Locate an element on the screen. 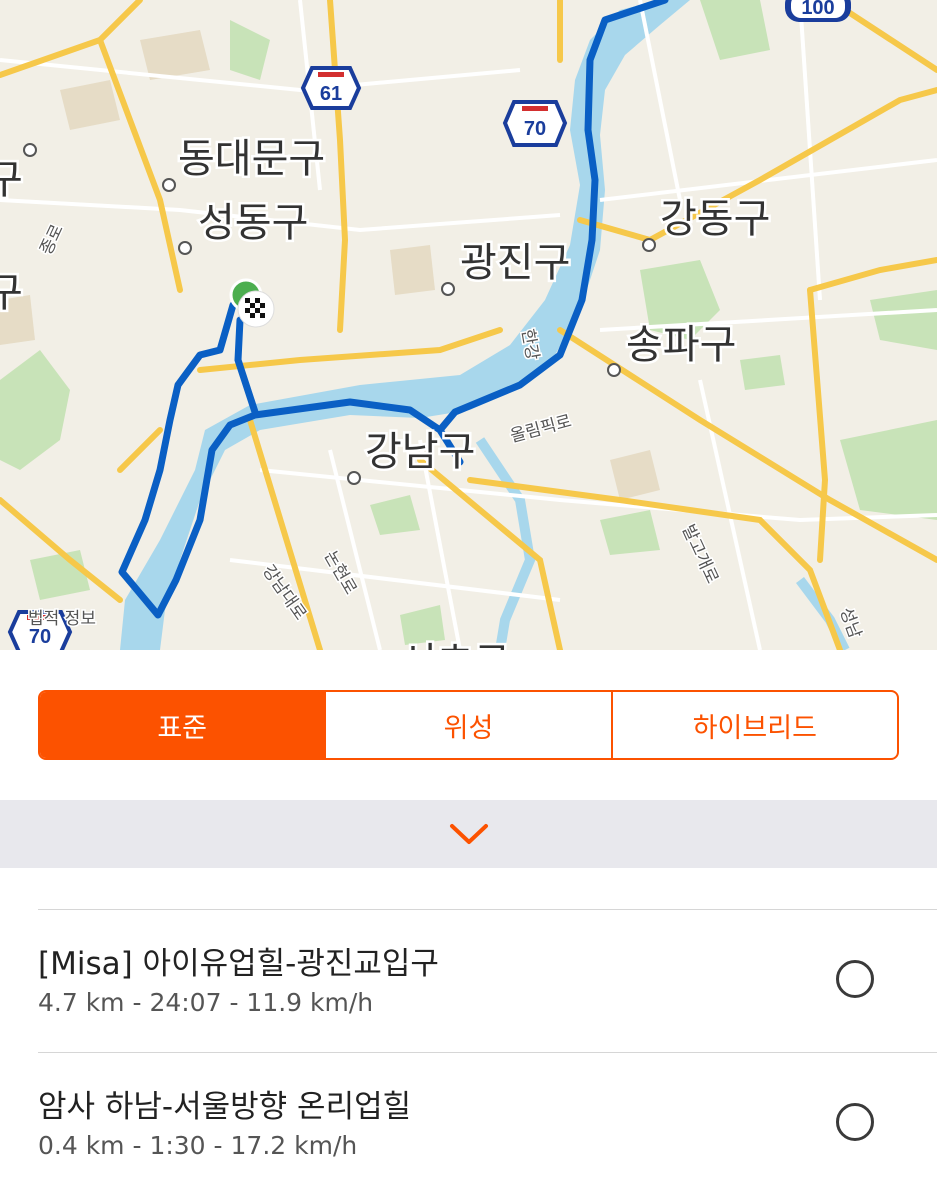 The image size is (937, 1196). finish-flag-icon is located at coordinates (256, 309).